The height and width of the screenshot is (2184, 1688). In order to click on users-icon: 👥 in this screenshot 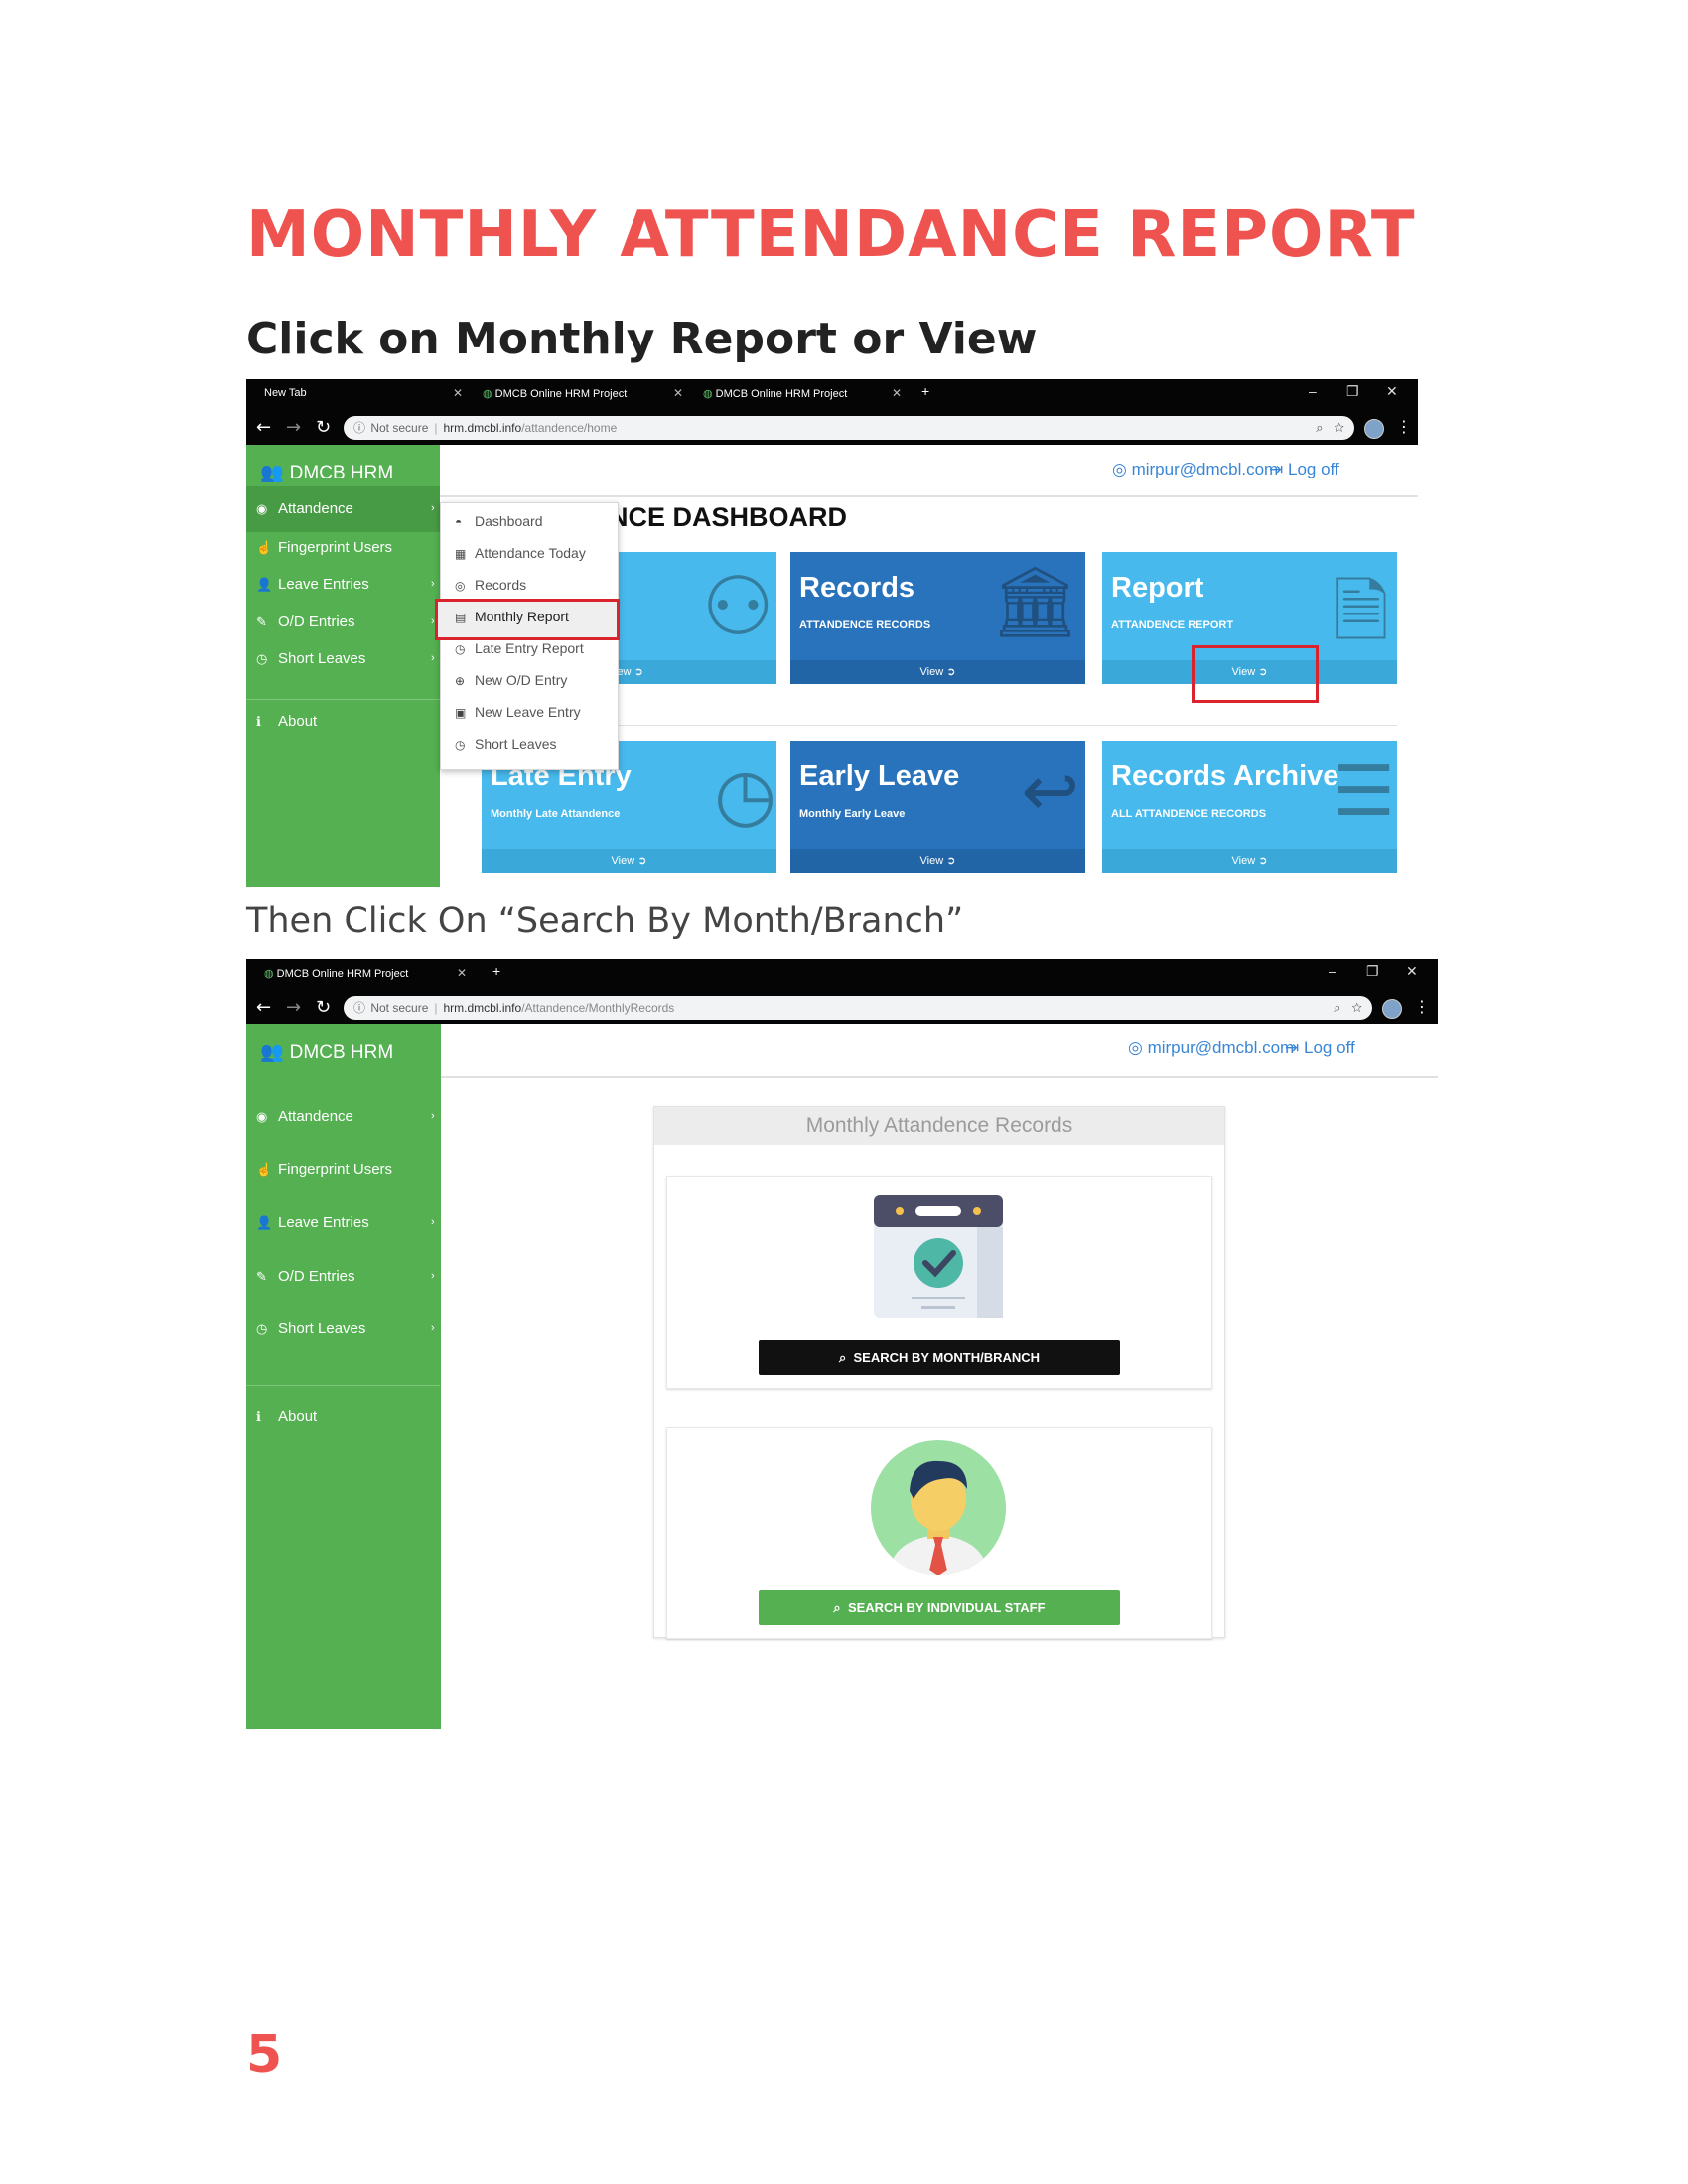, I will do `click(272, 1052)`.